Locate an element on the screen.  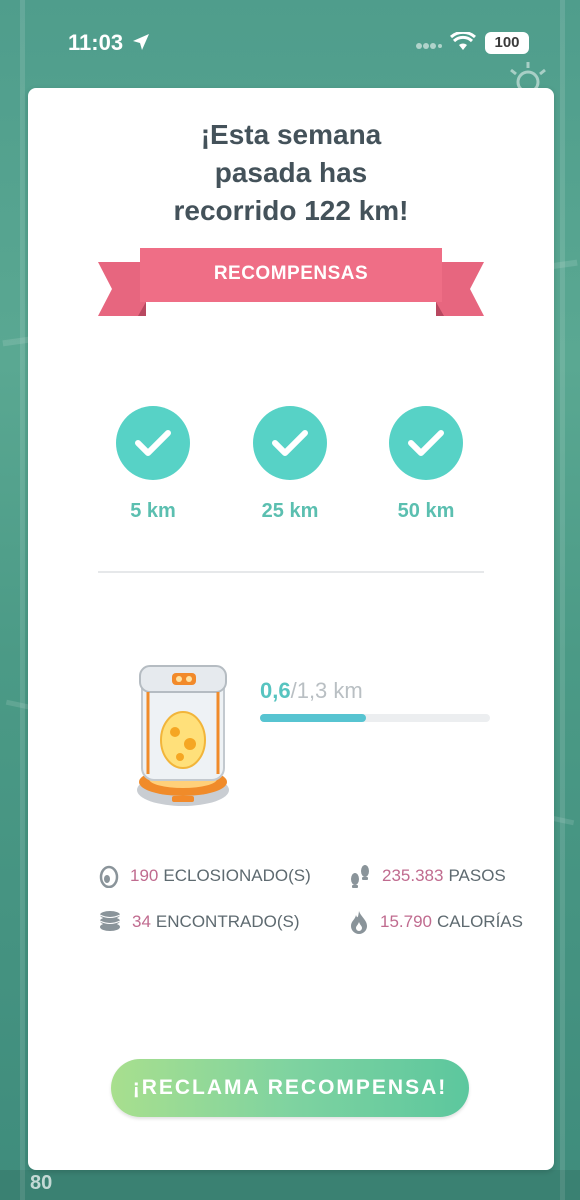
stat-hatched-label: ECLOSIONADO(S) is located at coordinates (237, 875).